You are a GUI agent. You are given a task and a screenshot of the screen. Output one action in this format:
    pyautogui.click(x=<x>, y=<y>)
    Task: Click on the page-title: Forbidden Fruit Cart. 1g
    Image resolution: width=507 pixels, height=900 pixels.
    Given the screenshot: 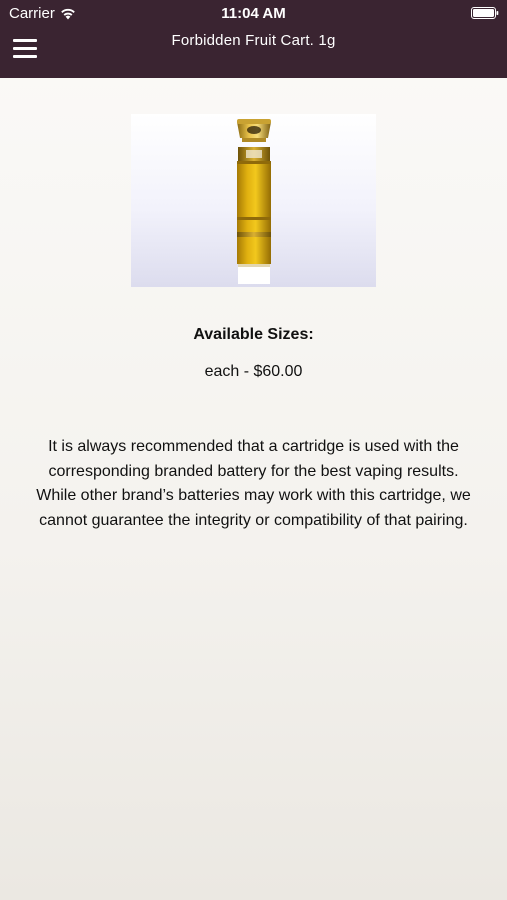 What is the action you would take?
    pyautogui.click(x=253, y=40)
    